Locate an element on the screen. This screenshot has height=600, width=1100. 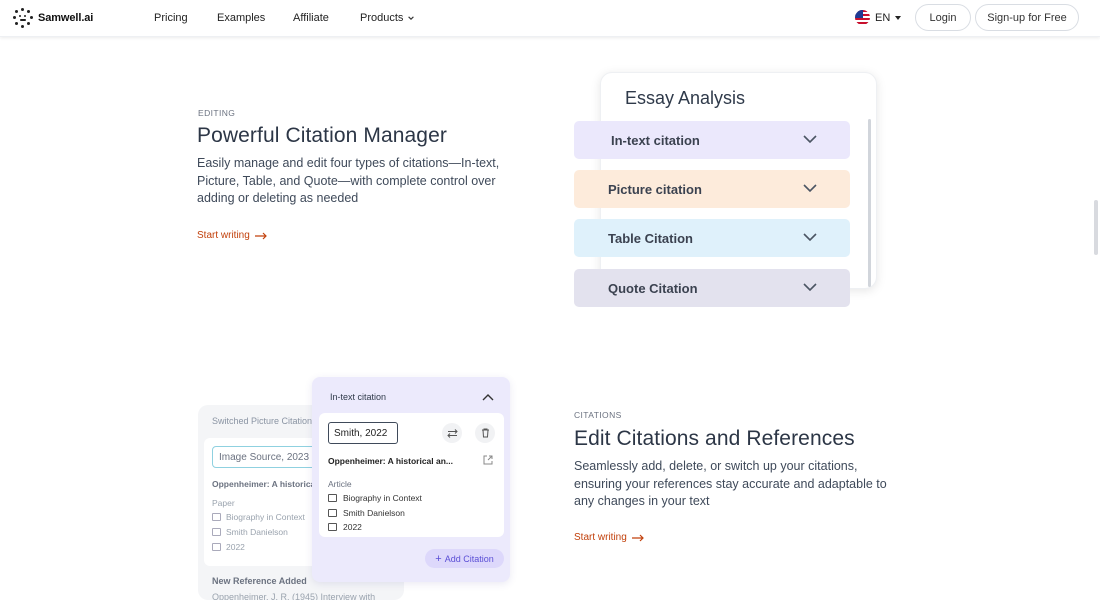
mock-front-year: 2022 is located at coordinates (352, 527).